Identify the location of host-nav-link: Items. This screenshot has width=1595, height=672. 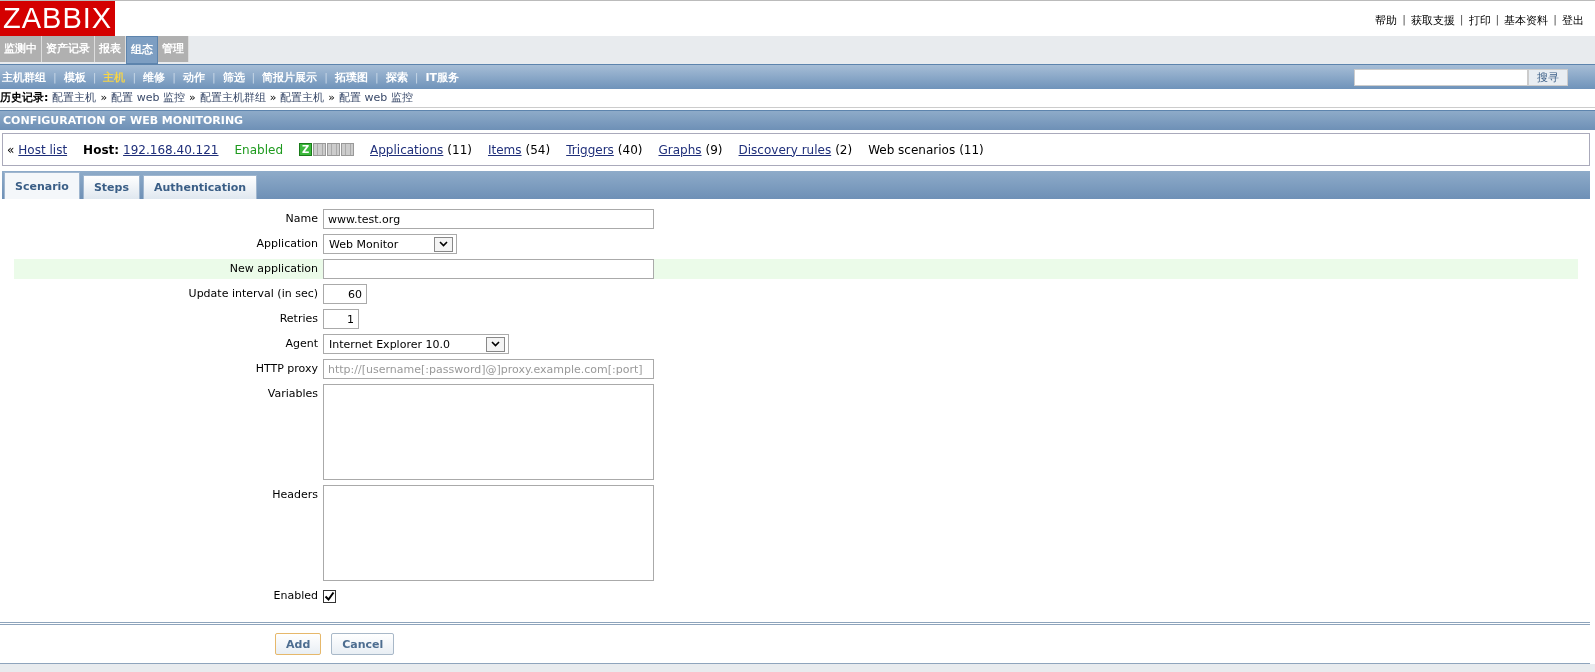
(504, 149).